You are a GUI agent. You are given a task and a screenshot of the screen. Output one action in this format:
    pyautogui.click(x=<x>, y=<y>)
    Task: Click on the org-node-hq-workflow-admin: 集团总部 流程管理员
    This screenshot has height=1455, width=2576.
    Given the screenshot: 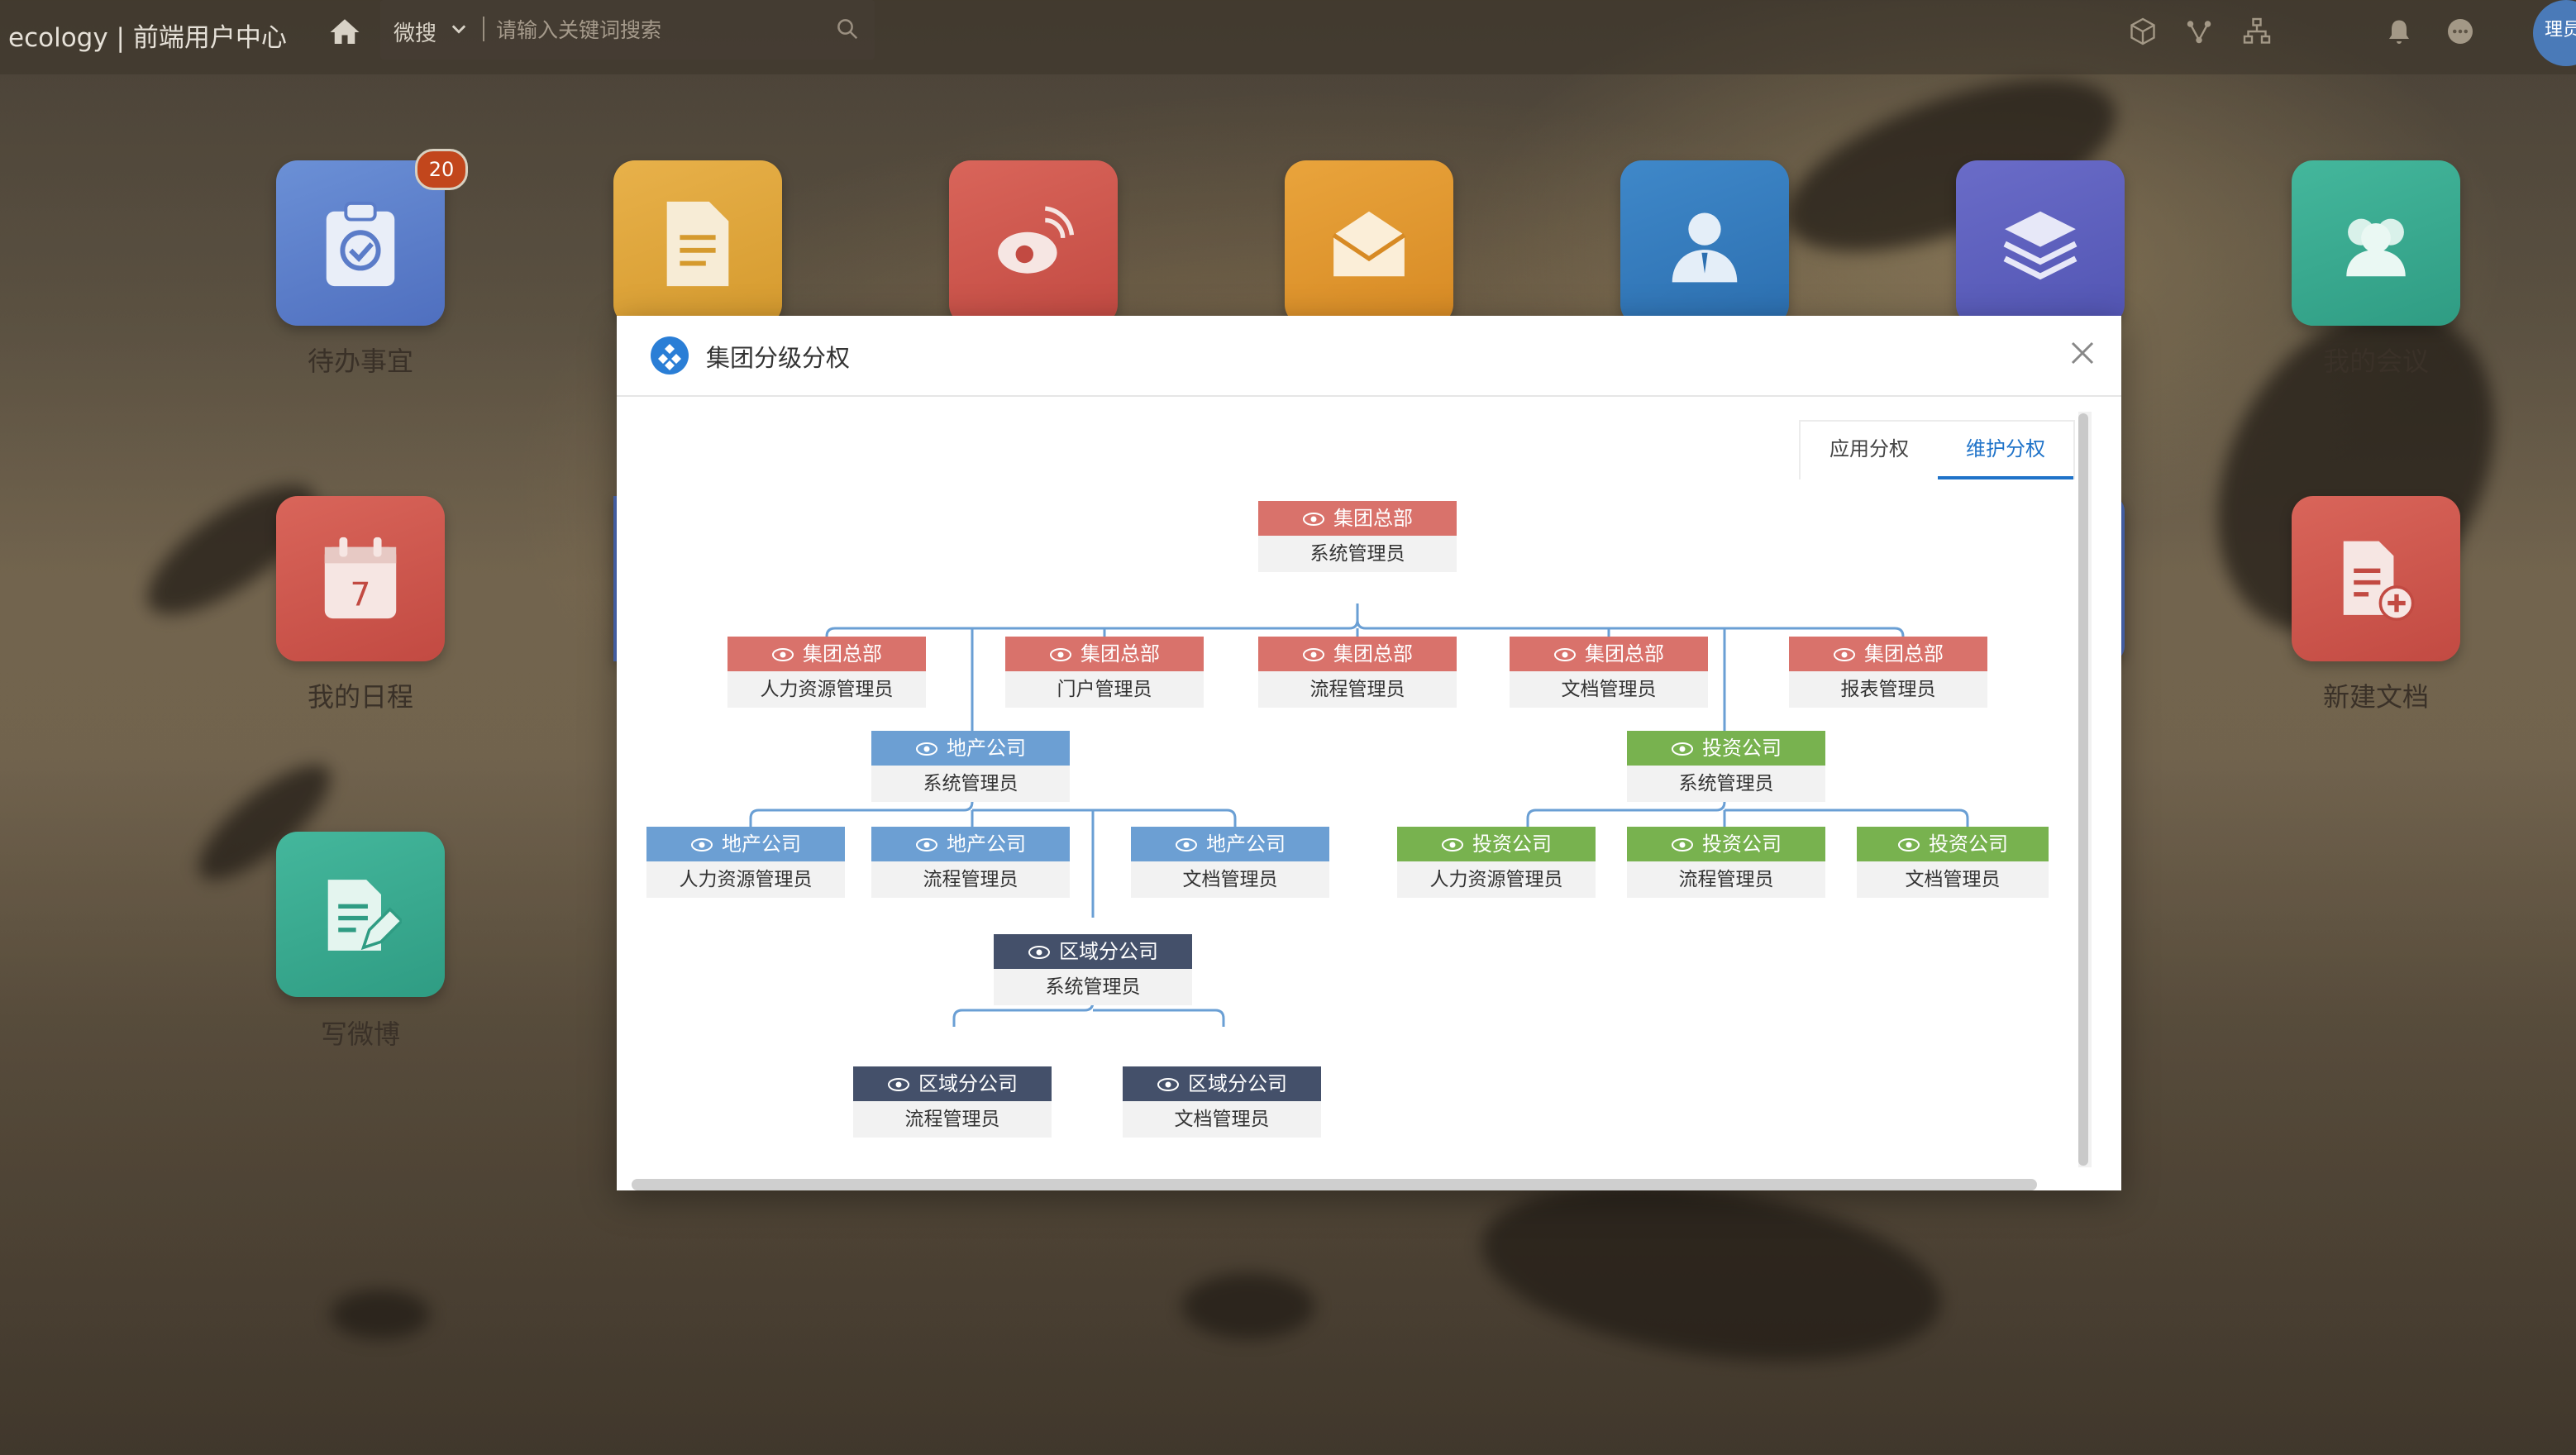 What is the action you would take?
    pyautogui.click(x=1357, y=672)
    